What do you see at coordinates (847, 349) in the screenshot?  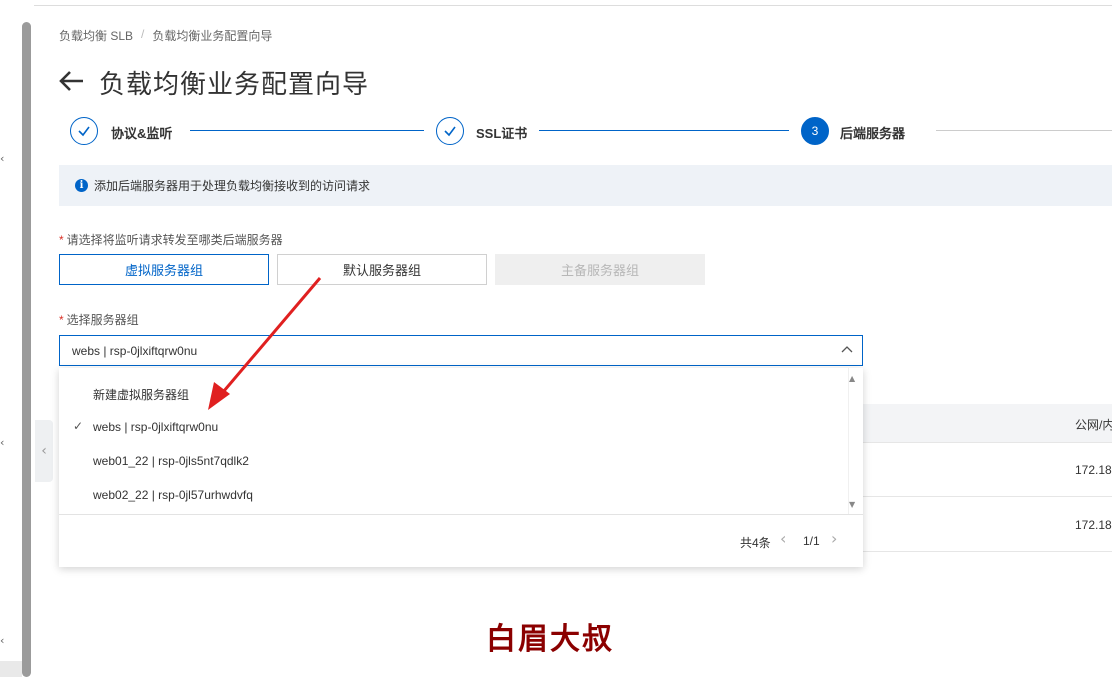 I see `chevron-up-icon` at bounding box center [847, 349].